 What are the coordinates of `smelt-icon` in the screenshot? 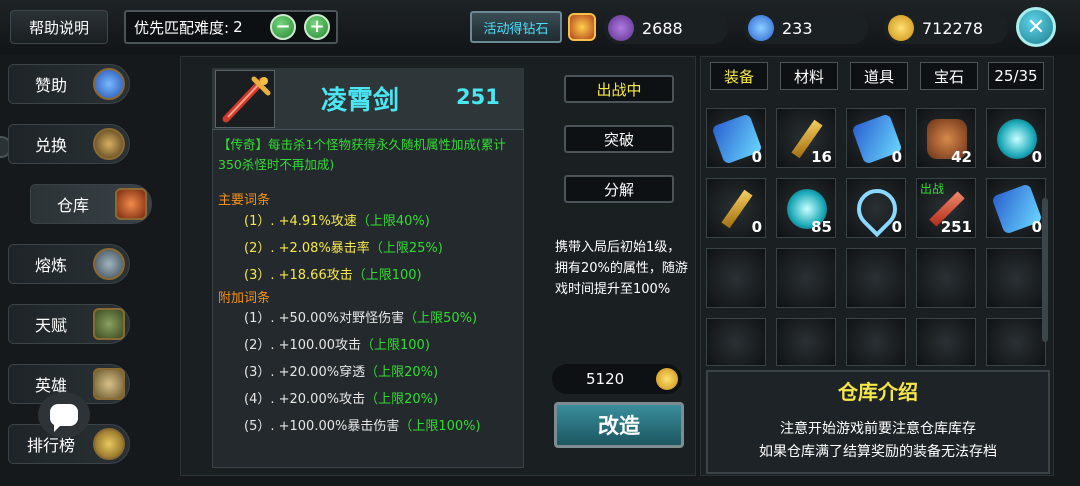 It's located at (109, 264).